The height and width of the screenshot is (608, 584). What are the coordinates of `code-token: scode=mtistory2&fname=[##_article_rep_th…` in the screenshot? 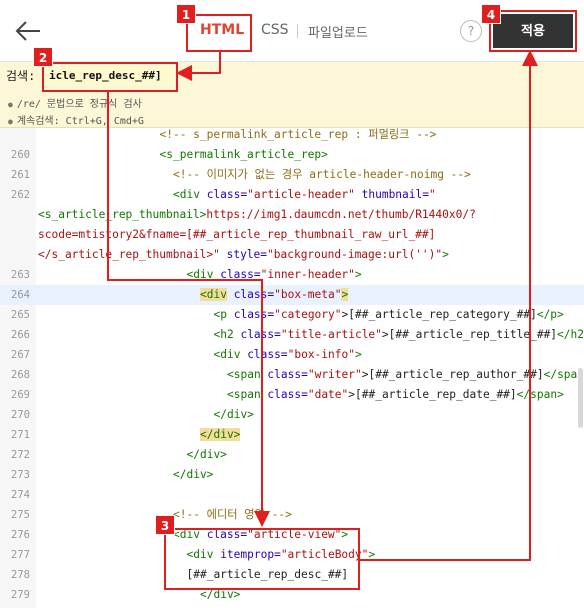 It's located at (237, 234).